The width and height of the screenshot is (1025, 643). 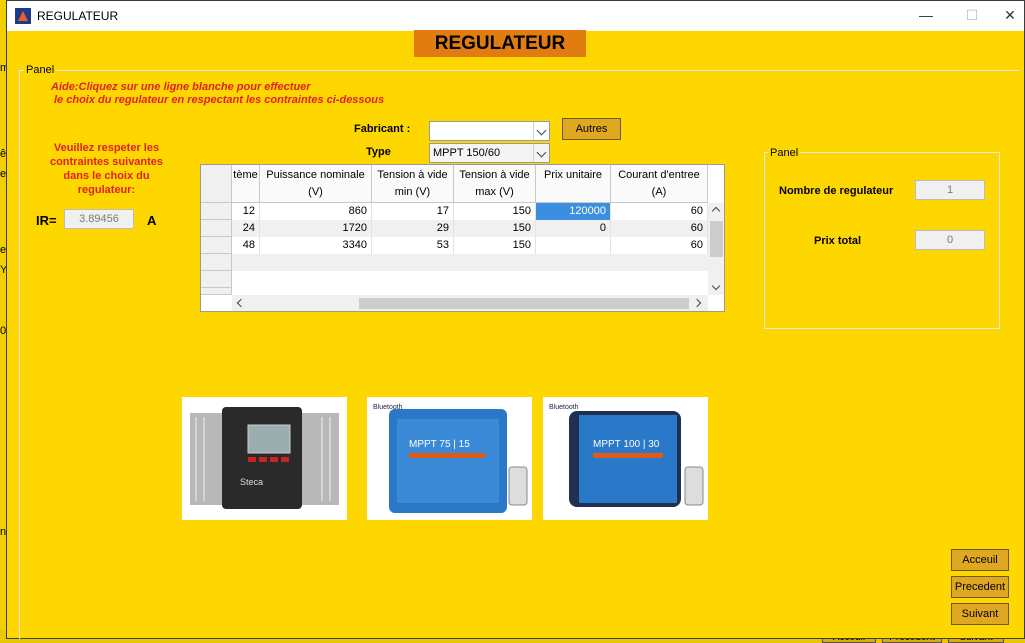 I want to click on minimize-button: —, so click(x=926, y=16).